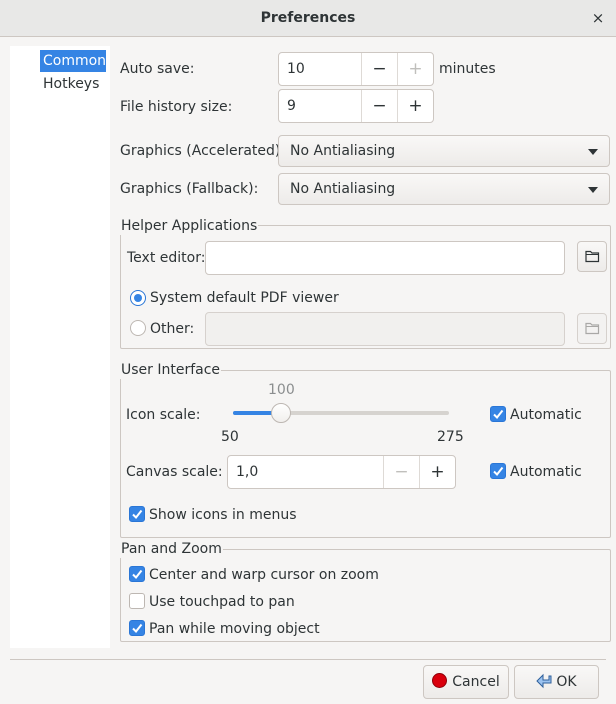 The image size is (616, 704). Describe the element at coordinates (385, 329) in the screenshot. I see `pdf-other-input` at that location.